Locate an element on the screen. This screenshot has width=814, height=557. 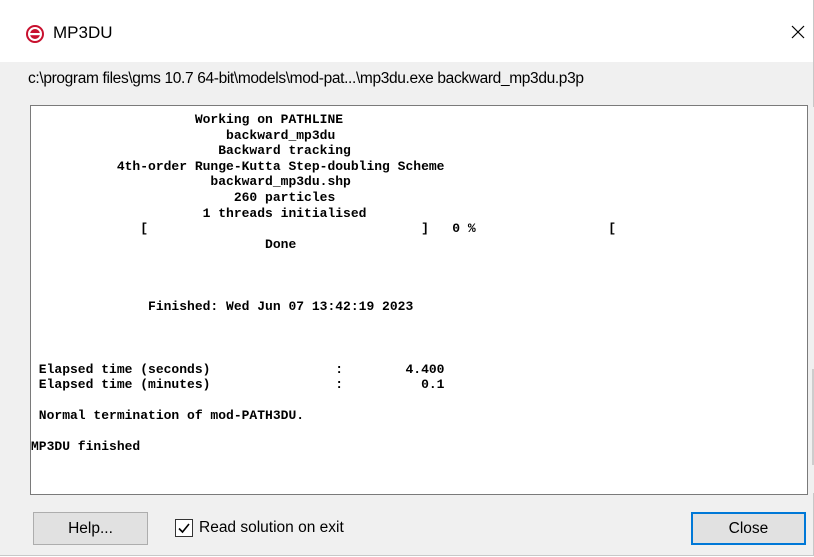
console-line: MP3DU finished is located at coordinates (86, 447).